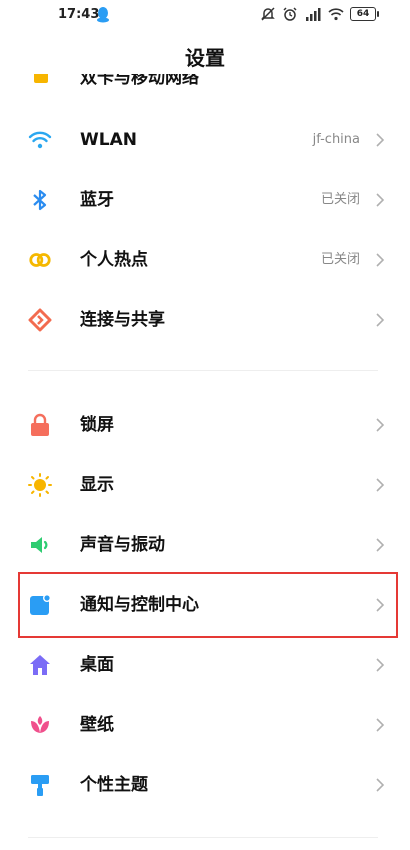  What do you see at coordinates (336, 139) in the screenshot?
I see `settings-item-value: jf-china` at bounding box center [336, 139].